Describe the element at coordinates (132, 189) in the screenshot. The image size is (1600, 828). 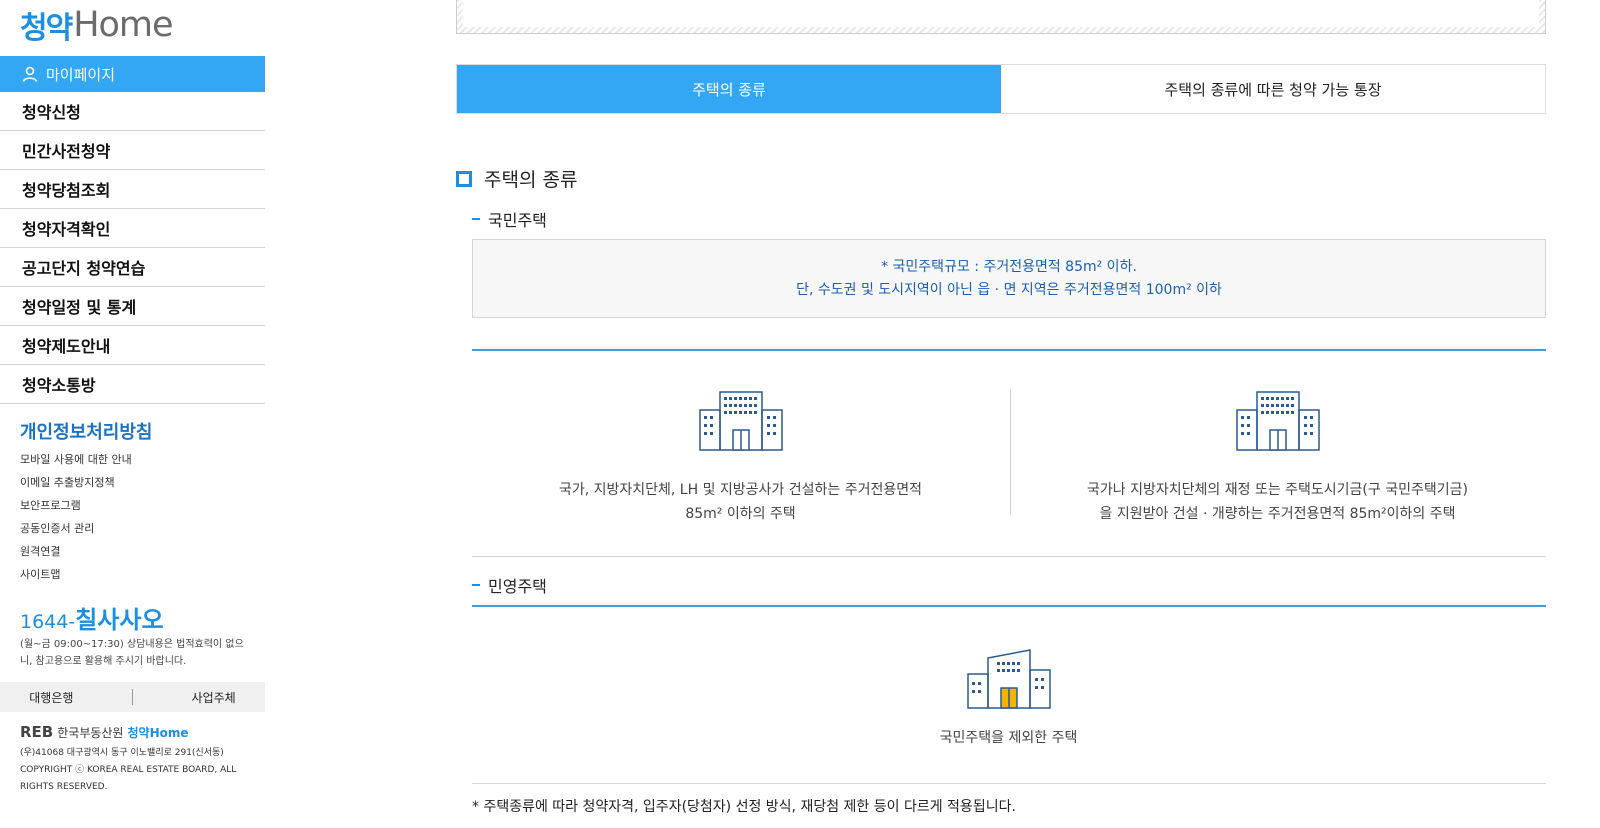
I see `sidebar-item-winner-lookup: 청약당첨조회` at that location.